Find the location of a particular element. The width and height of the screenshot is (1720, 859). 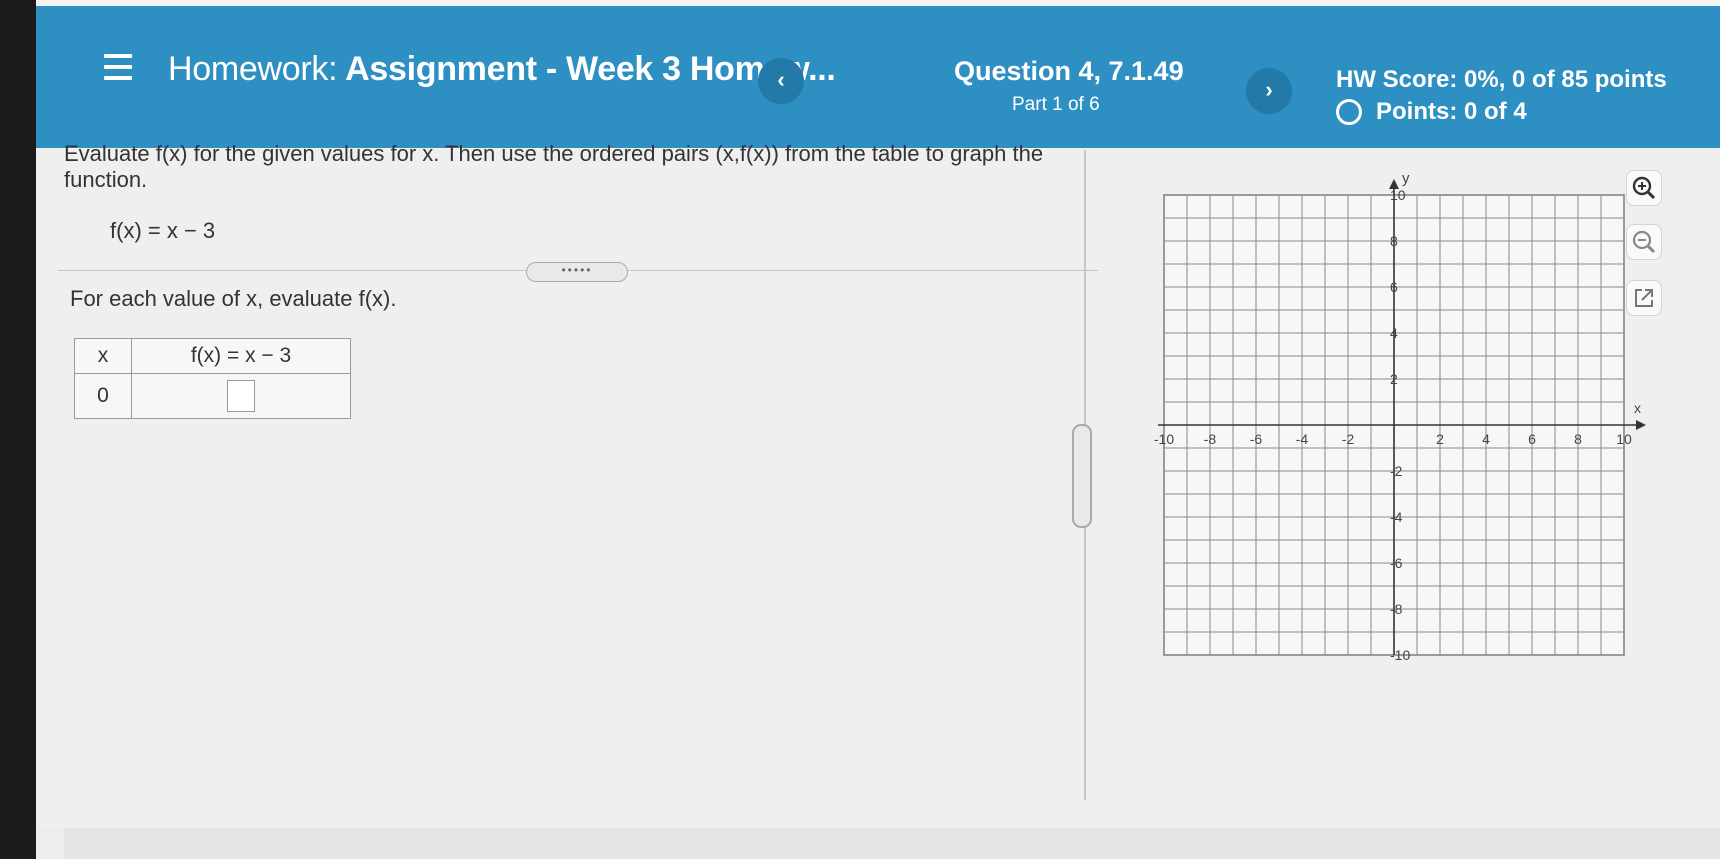

previous-question-button: ‹ is located at coordinates (781, 81).